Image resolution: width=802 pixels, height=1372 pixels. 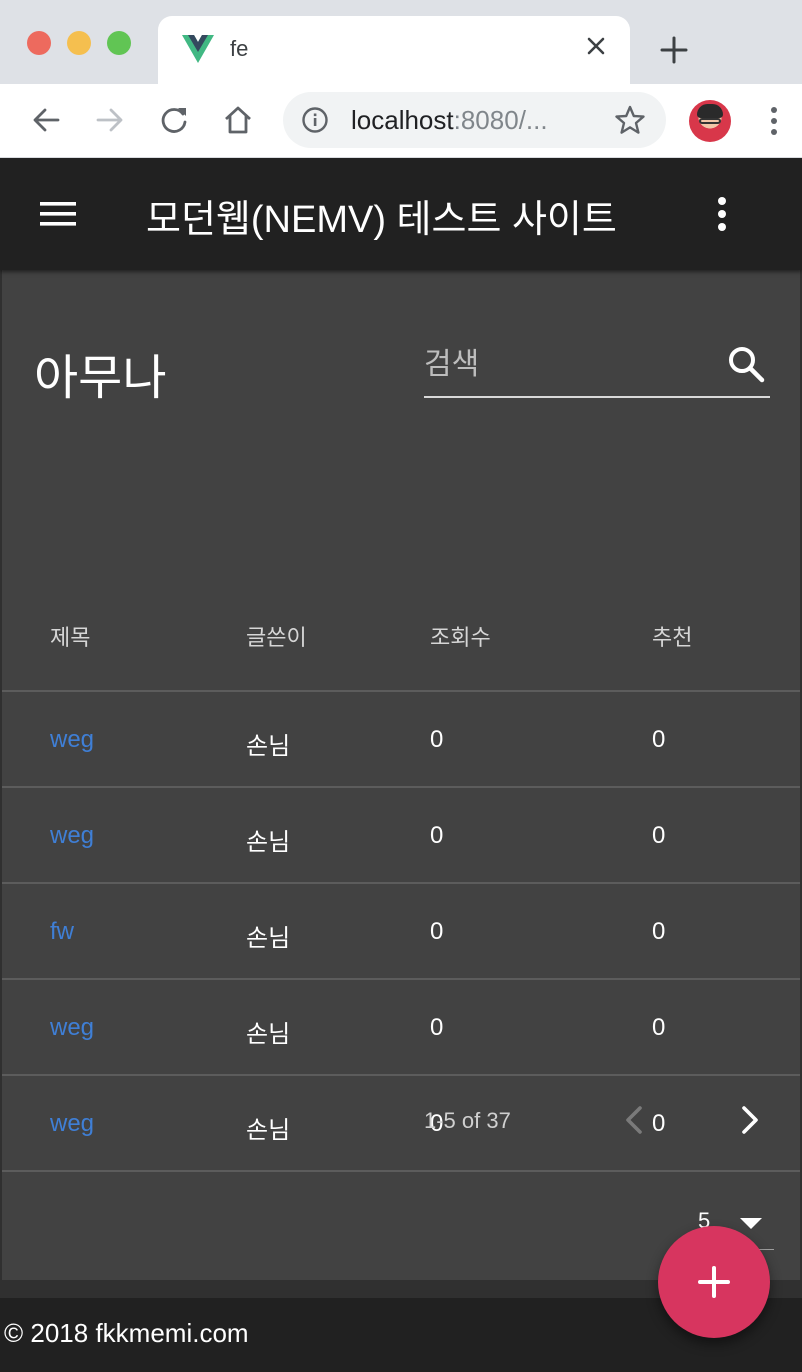 I want to click on profile-avatar, so click(x=710, y=121).